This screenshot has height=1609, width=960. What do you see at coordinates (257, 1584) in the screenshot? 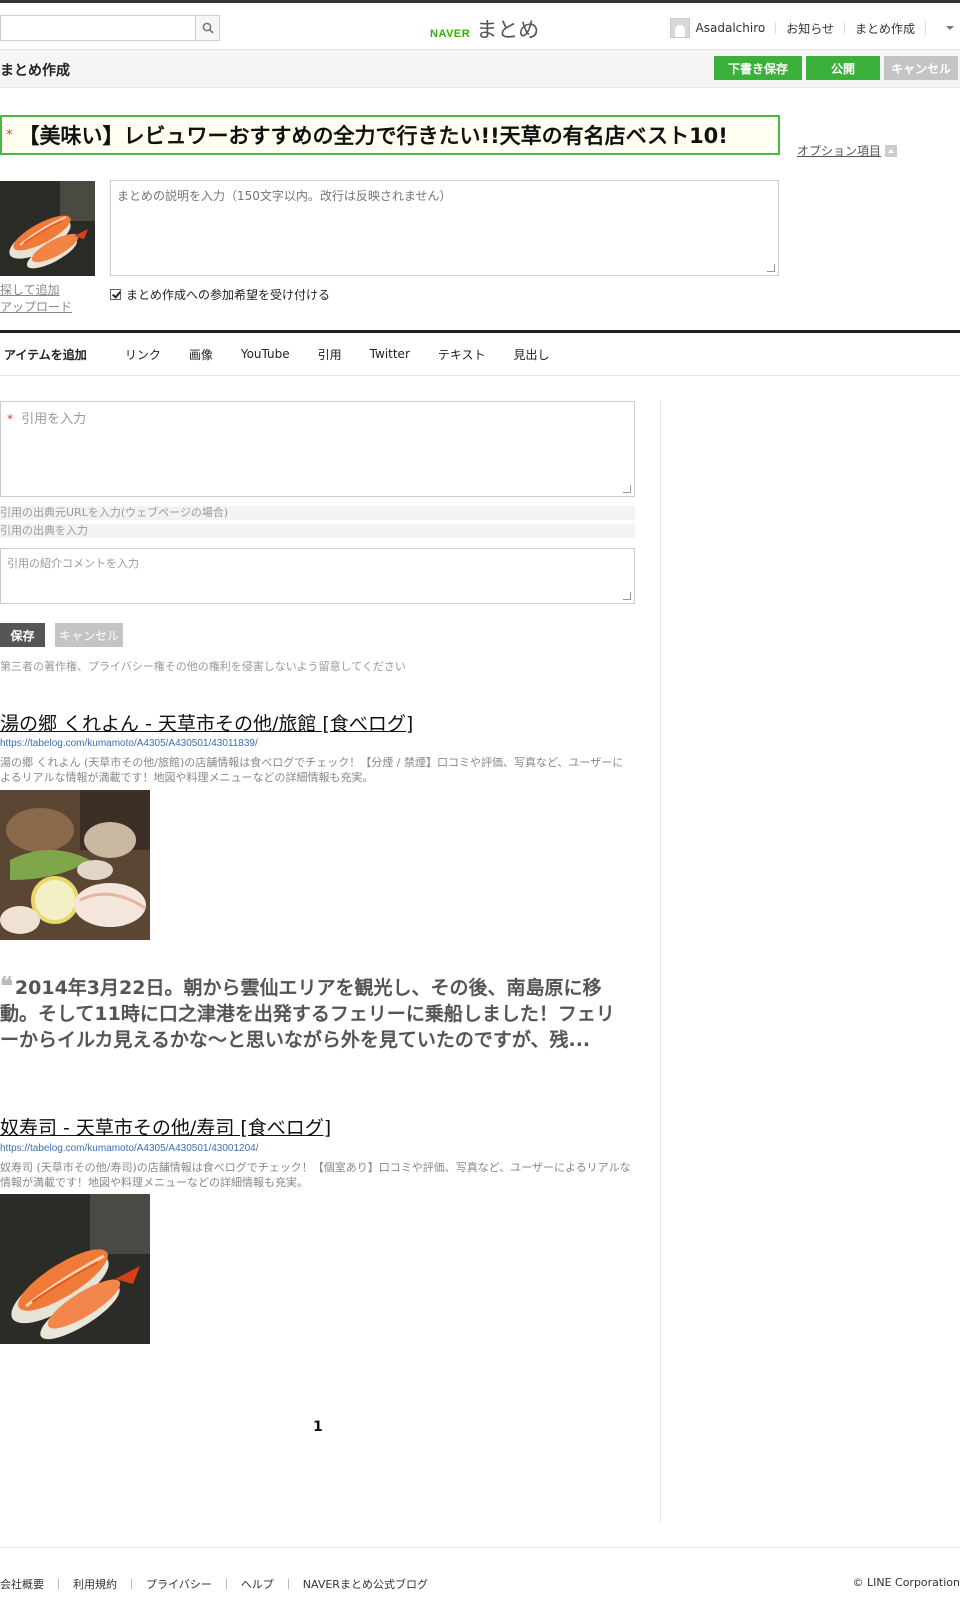
I see `footer-link-help: ヘルプ` at bounding box center [257, 1584].